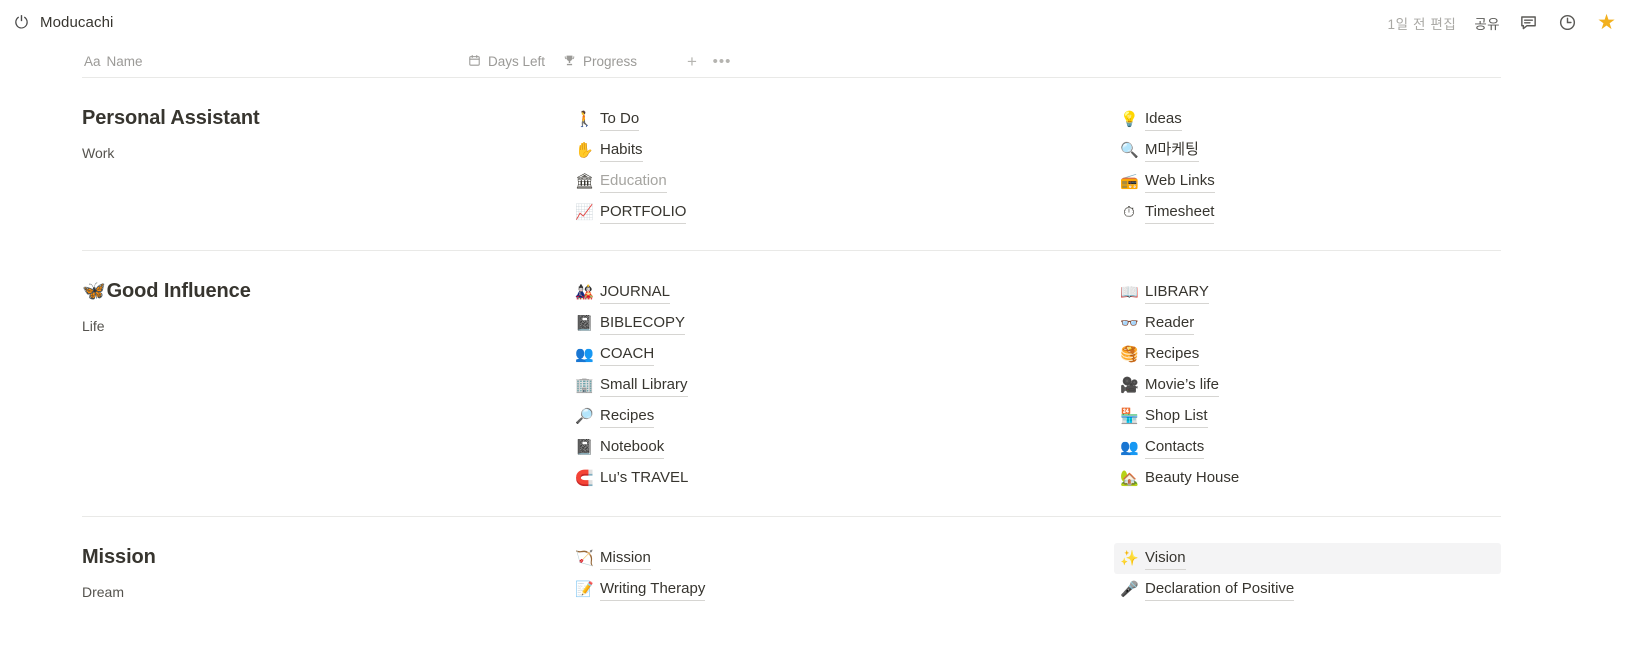 The height and width of the screenshot is (672, 1631). I want to click on house-garden-icon: 🏡, so click(1129, 478).